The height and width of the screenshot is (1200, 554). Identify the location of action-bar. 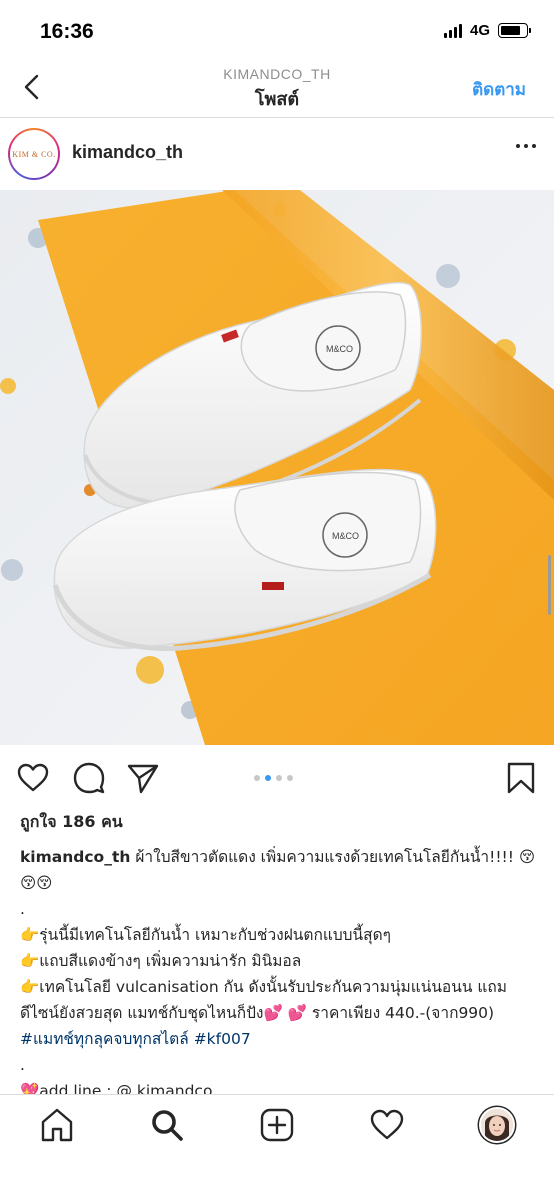
(277, 777).